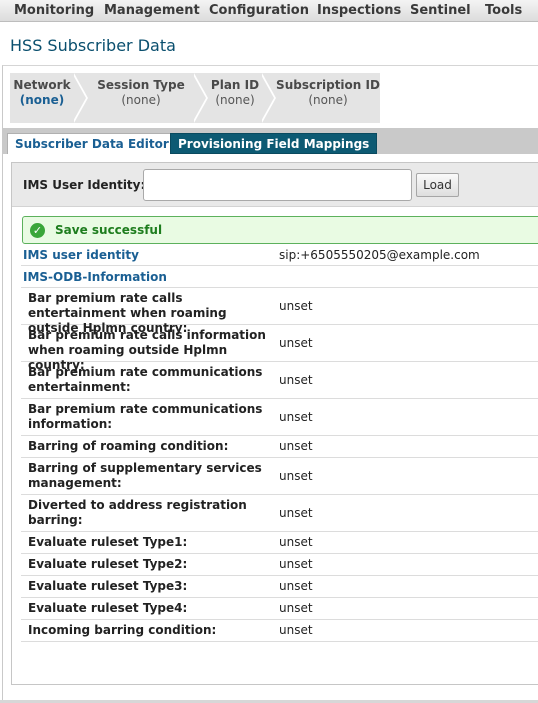 The width and height of the screenshot is (538, 703). I want to click on breadcrumb-plan-id-value: (none), so click(235, 100).